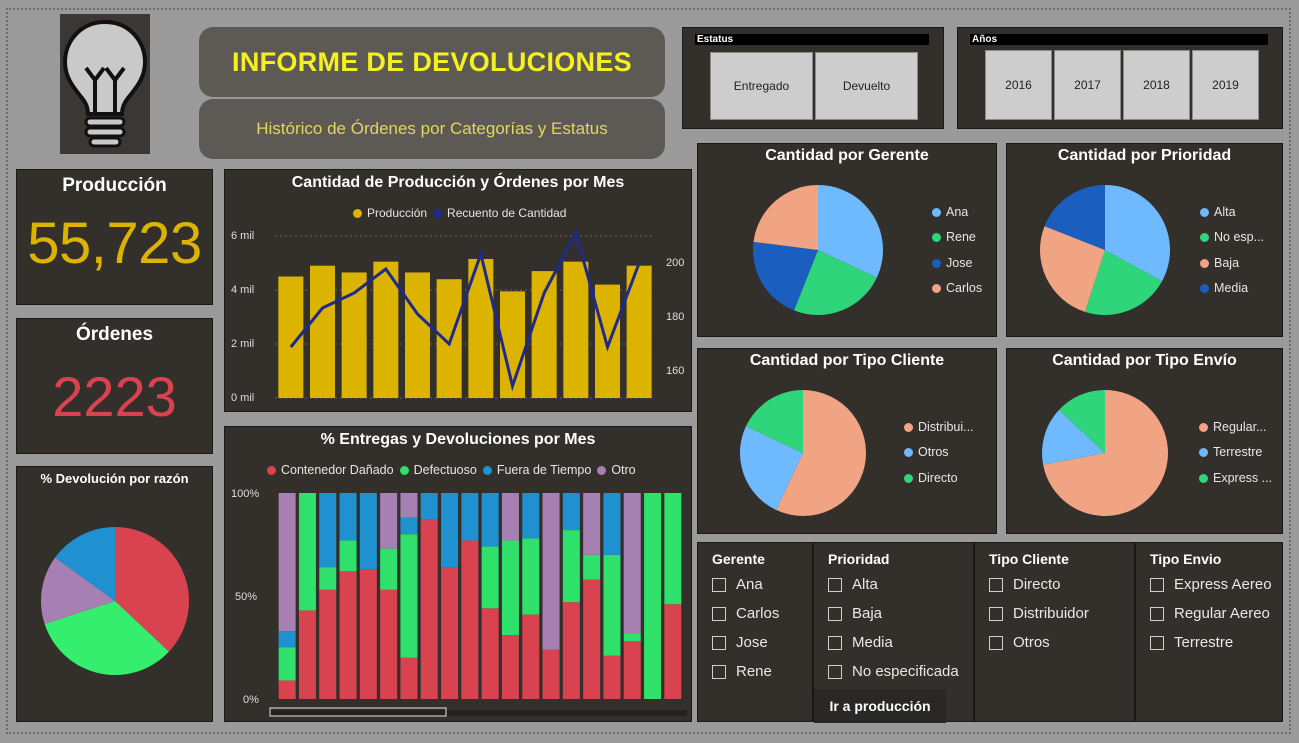  Describe the element at coordinates (936, 212) in the screenshot. I see `legend-dot` at that location.